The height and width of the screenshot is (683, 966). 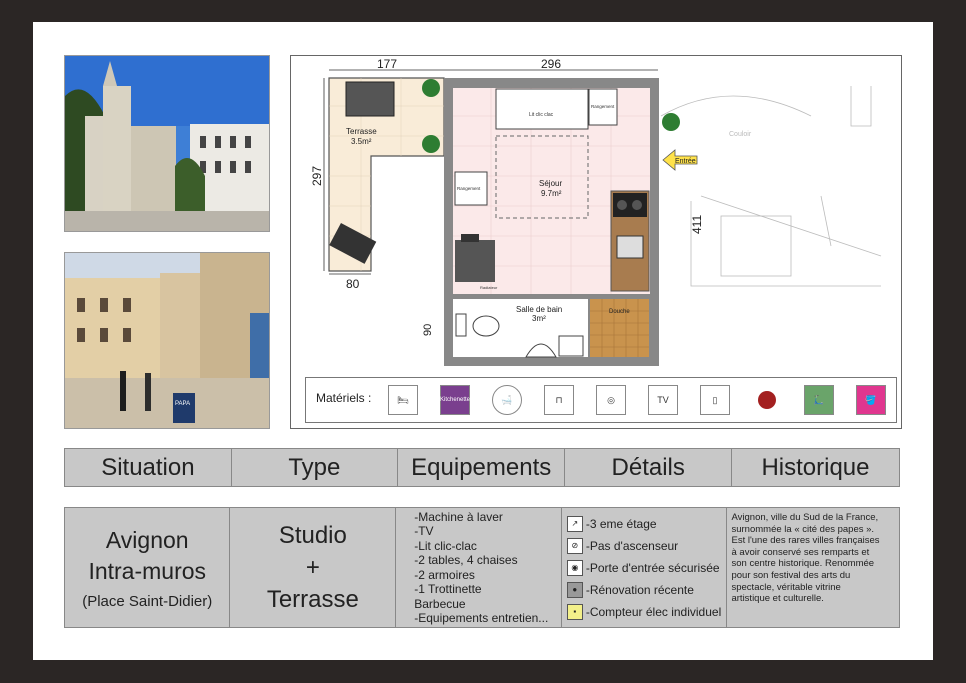 What do you see at coordinates (767, 400) in the screenshot?
I see `barbecue-icon` at bounding box center [767, 400].